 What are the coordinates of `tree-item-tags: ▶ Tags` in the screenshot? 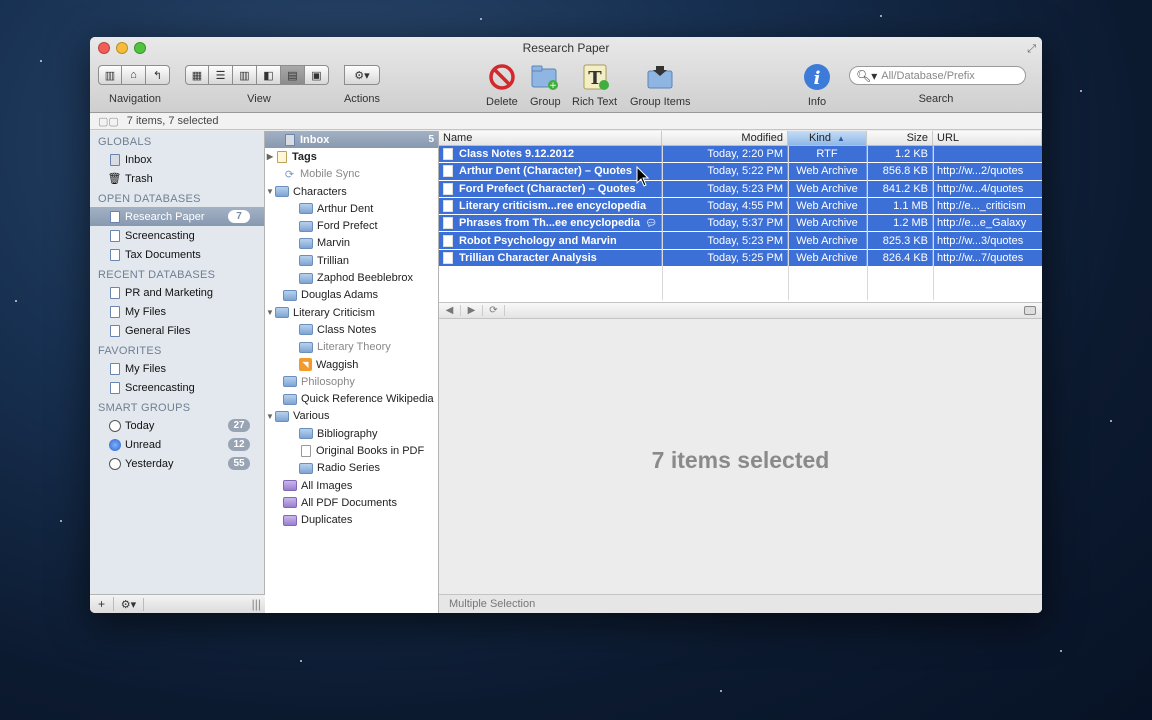 It's located at (351, 156).